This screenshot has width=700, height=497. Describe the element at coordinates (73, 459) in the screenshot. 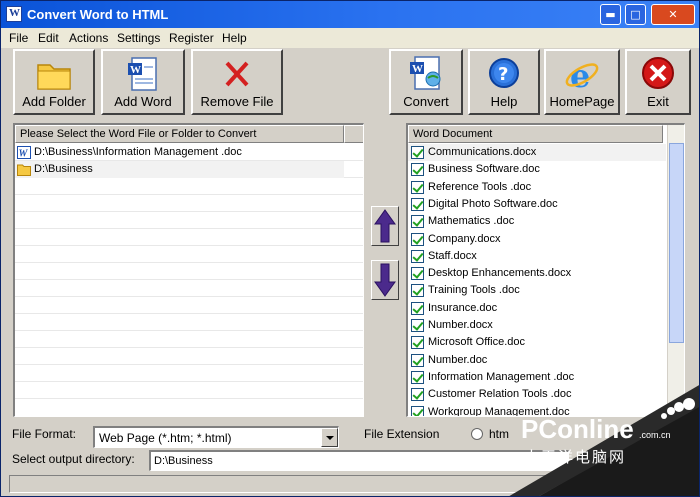

I see `output-directory-label: Select output directory:` at that location.